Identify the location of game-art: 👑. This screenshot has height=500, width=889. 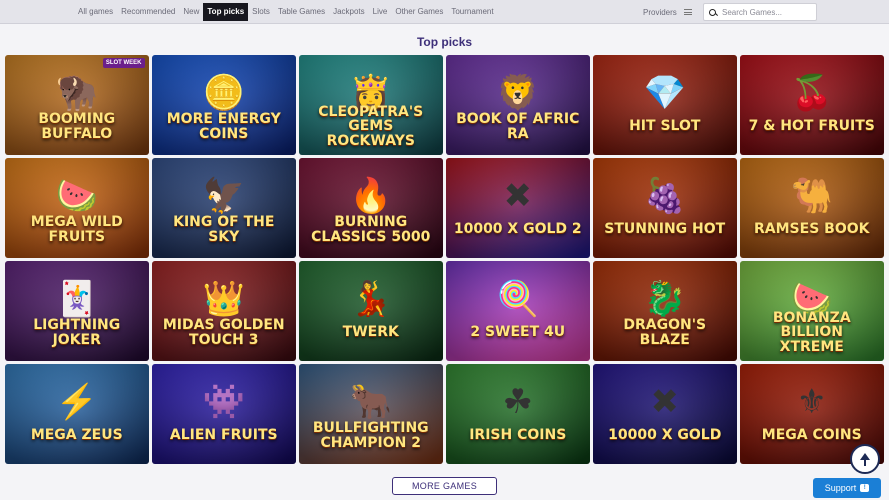
(223, 298).